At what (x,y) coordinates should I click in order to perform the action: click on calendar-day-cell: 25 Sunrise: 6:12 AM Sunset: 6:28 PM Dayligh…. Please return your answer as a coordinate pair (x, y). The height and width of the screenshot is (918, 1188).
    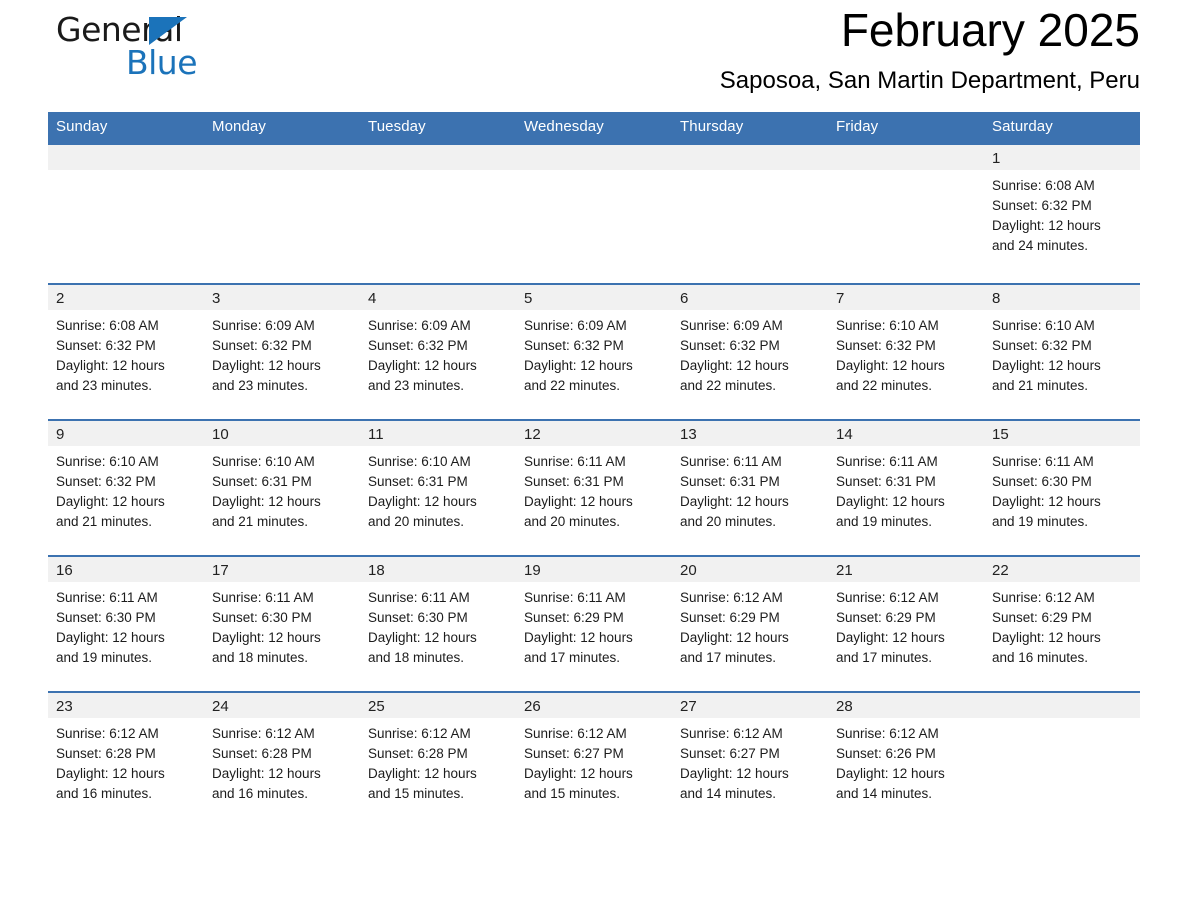
    Looking at the image, I should click on (438, 759).